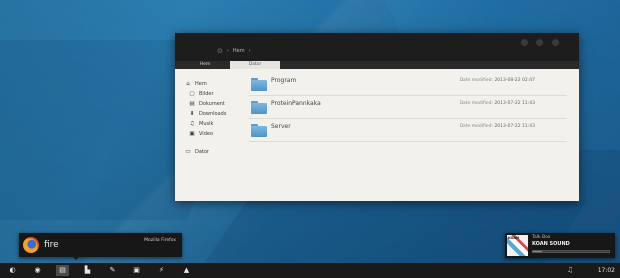  What do you see at coordinates (205, 65) in the screenshot?
I see `tab-hem: Hem` at bounding box center [205, 65].